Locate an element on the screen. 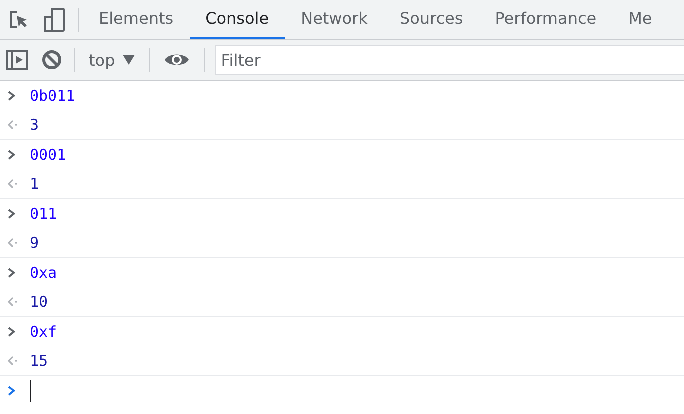 The height and width of the screenshot is (414, 684). tab: Sources is located at coordinates (432, 19).